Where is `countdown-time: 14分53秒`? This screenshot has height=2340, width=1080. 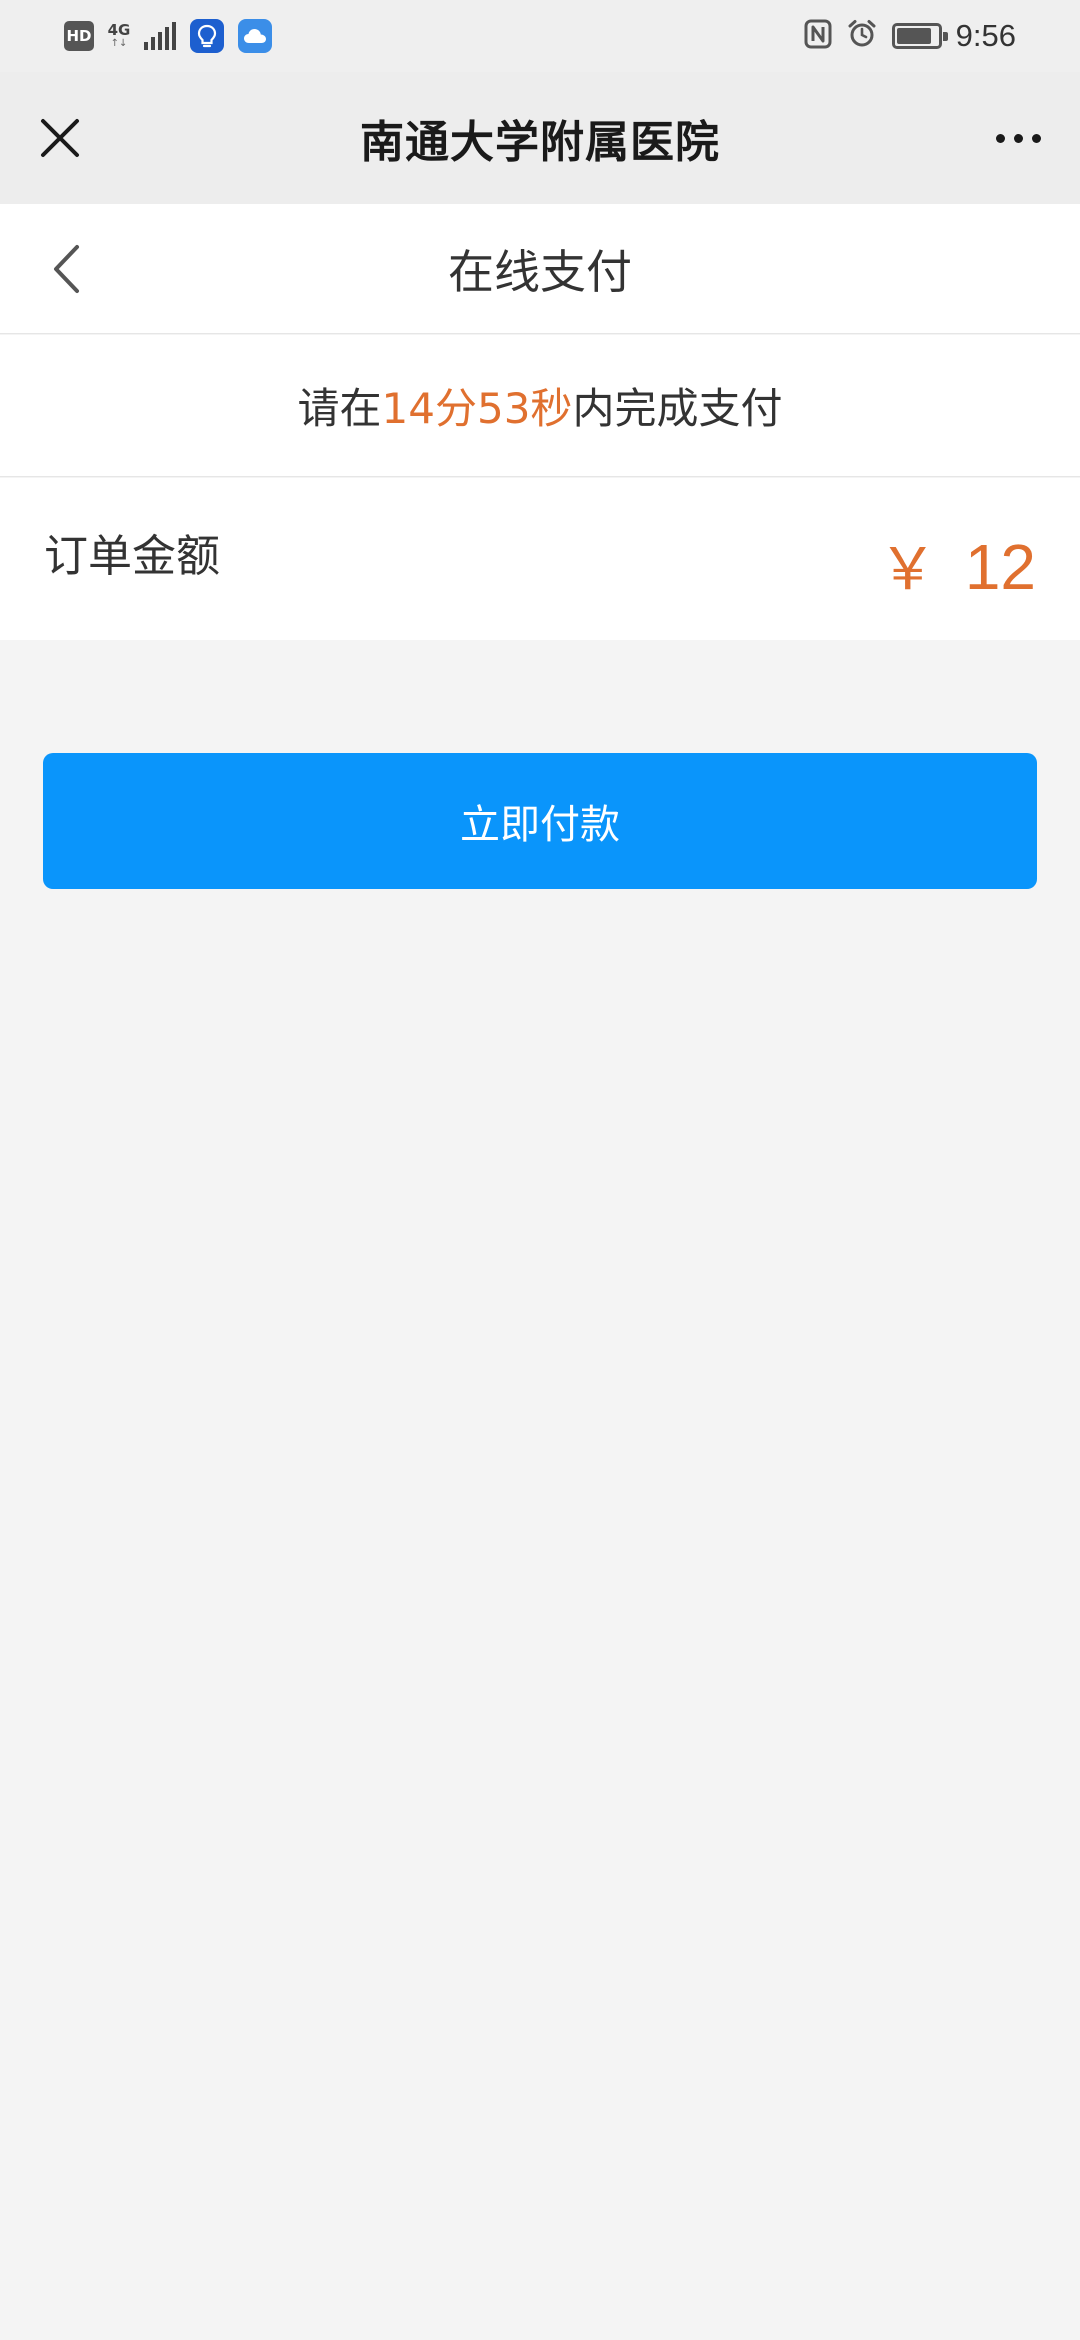
countdown-time: 14分53秒 is located at coordinates (477, 408).